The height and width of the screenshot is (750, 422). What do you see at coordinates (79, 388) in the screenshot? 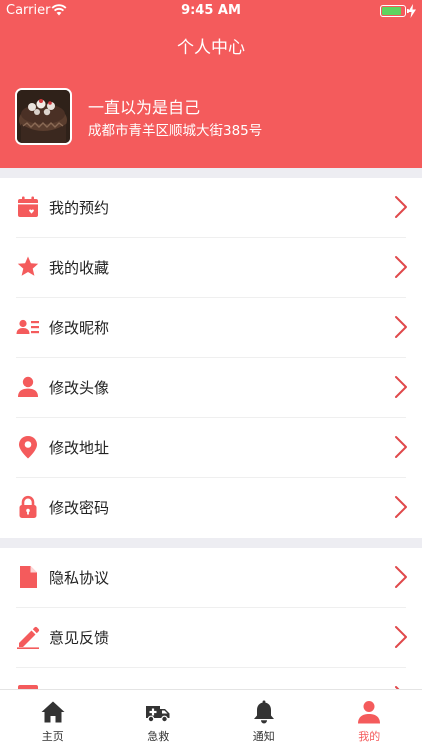
I see `menu-item-label: 修改头像` at bounding box center [79, 388].